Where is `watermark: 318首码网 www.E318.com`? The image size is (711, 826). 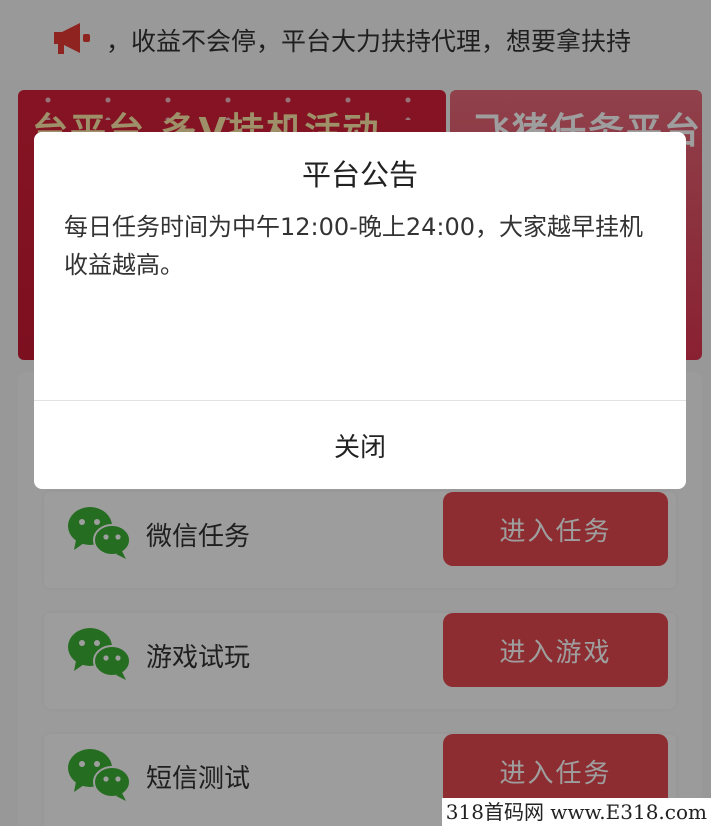 watermark: 318首码网 www.E318.com is located at coordinates (576, 812).